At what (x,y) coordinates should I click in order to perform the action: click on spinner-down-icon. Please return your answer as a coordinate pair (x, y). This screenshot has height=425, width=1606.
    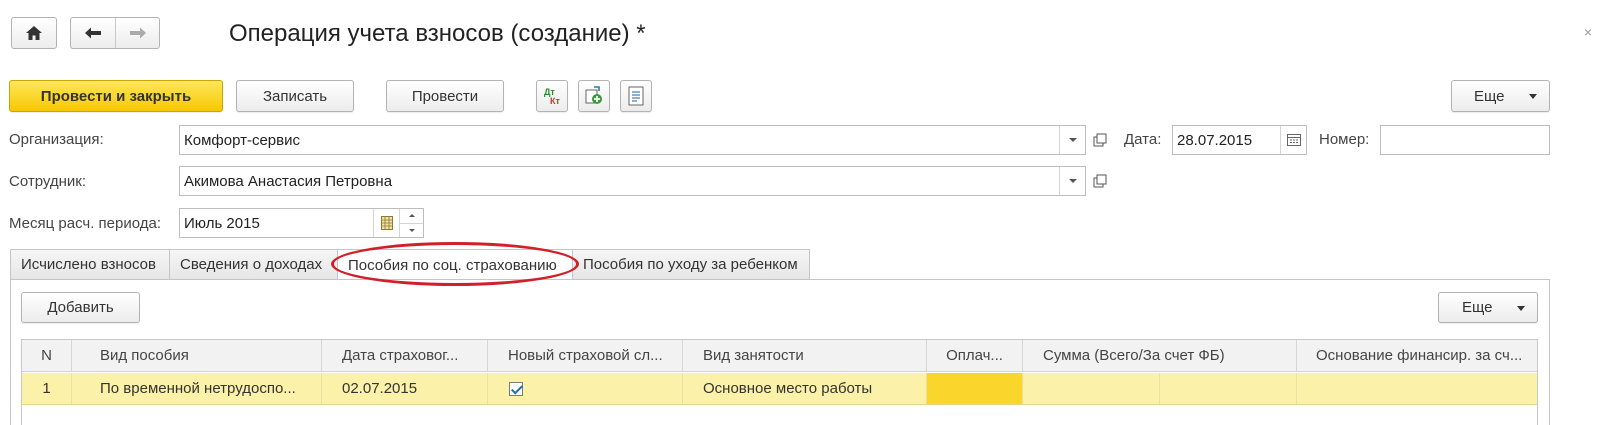
    Looking at the image, I should click on (411, 231).